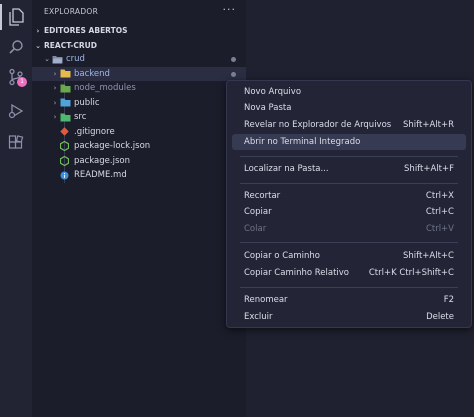 This screenshot has height=417, width=474. Describe the element at coordinates (71, 11) in the screenshot. I see `explorer-title: EXPLORADOR` at that location.